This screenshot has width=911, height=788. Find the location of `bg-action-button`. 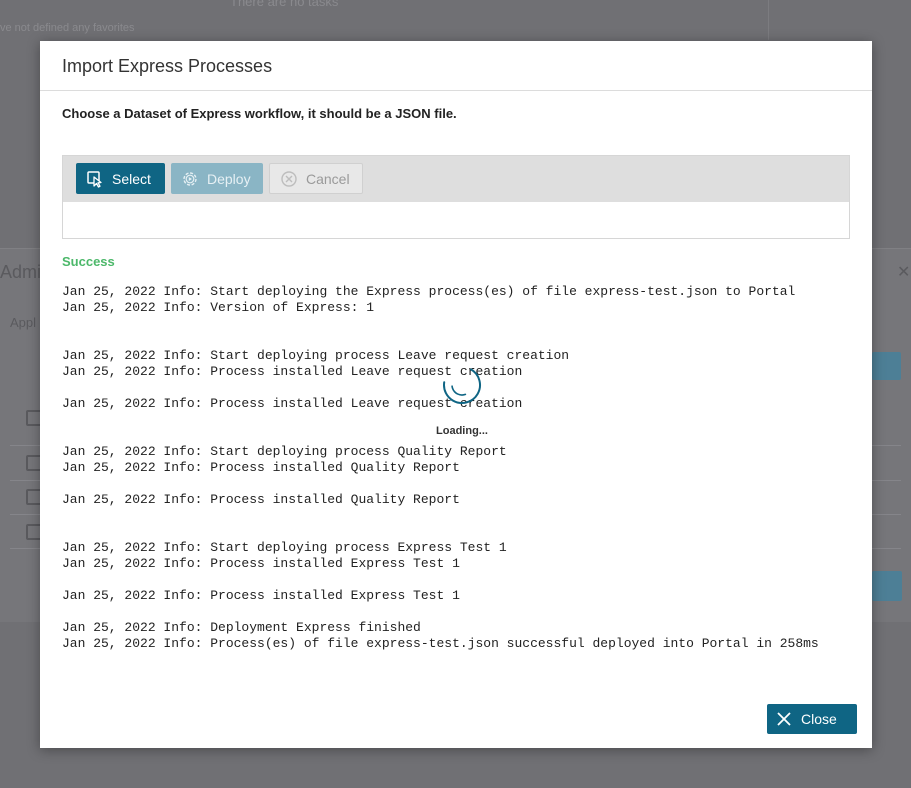

bg-action-button is located at coordinates (886, 366).